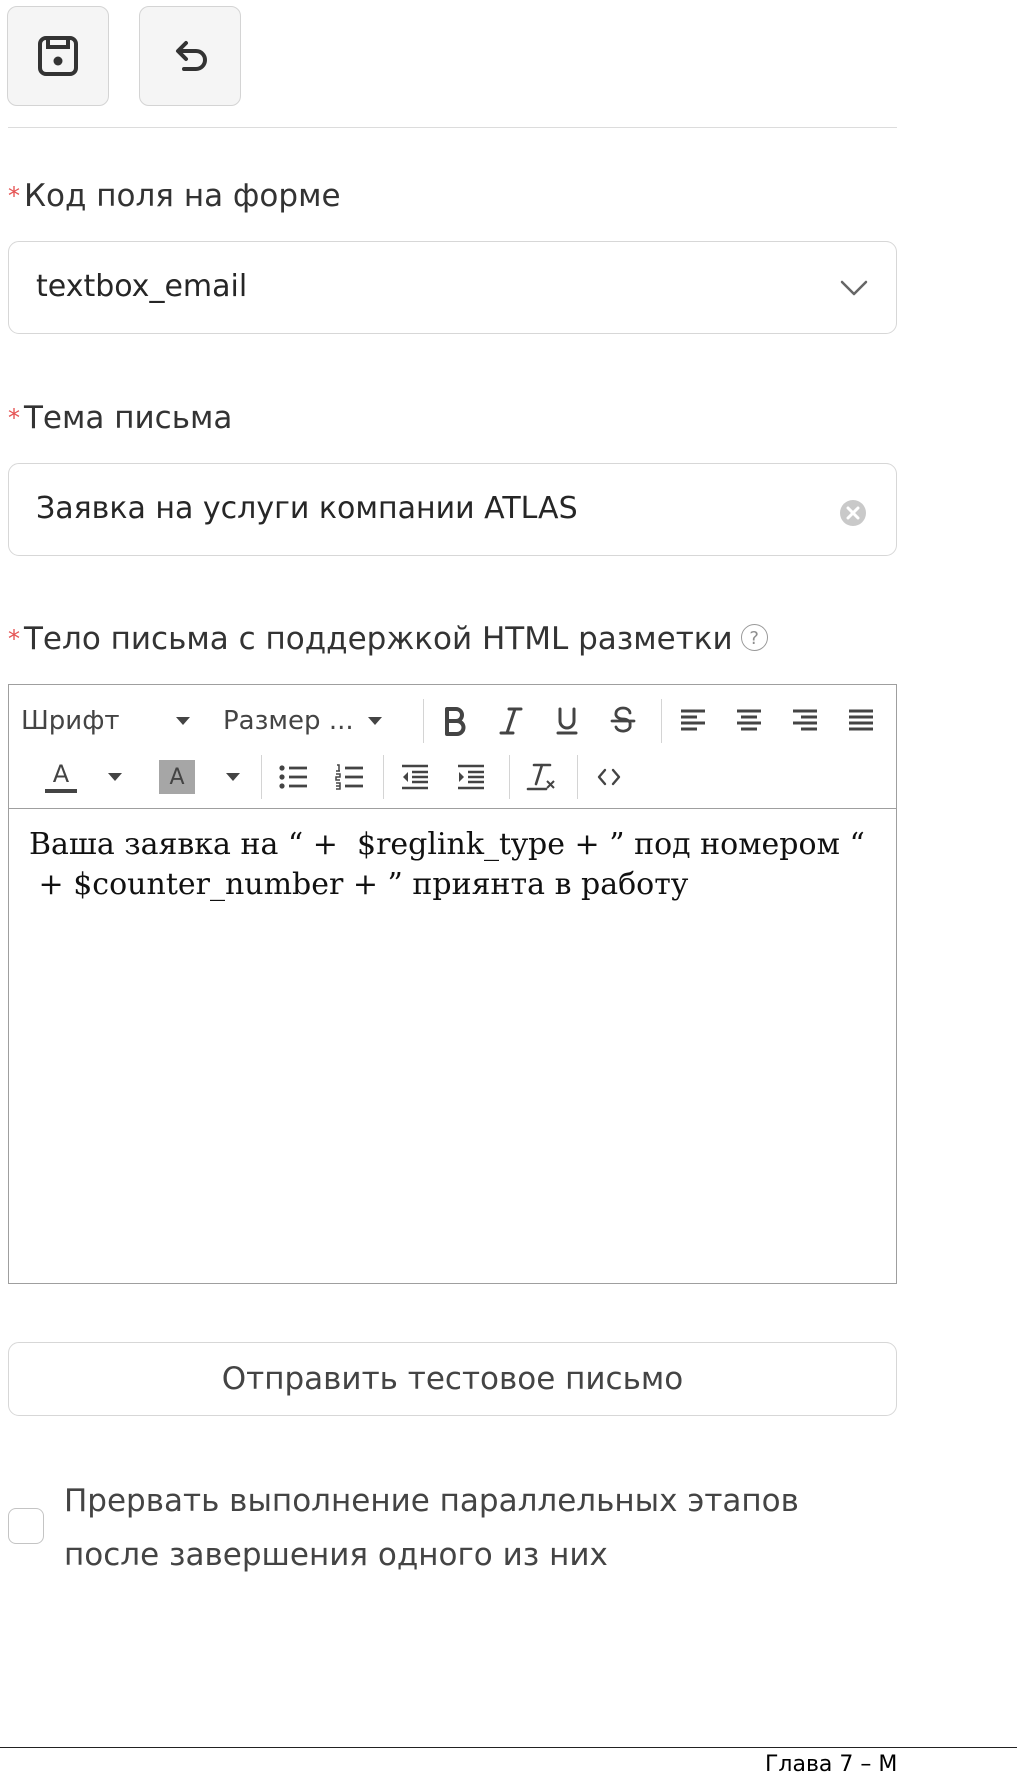 The width and height of the screenshot is (1017, 1777). I want to click on indent-icon, so click(471, 777).